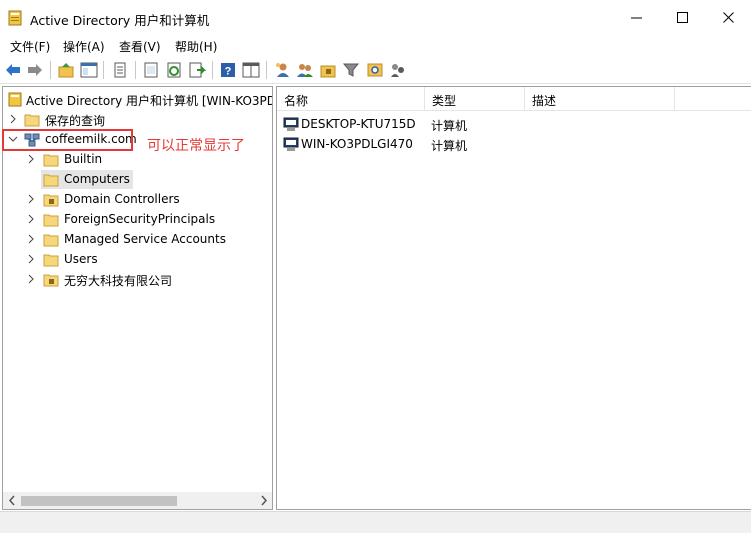 Image resolution: width=751 pixels, height=533 pixels. I want to click on close-button, so click(728, 17).